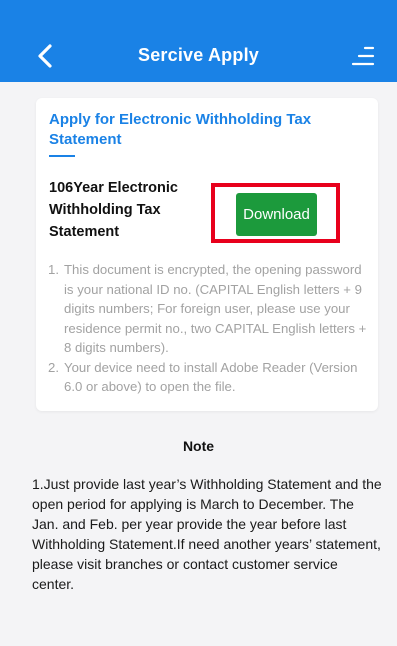 Image resolution: width=397 pixels, height=646 pixels. What do you see at coordinates (276, 214) in the screenshot?
I see `download-button: Download` at bounding box center [276, 214].